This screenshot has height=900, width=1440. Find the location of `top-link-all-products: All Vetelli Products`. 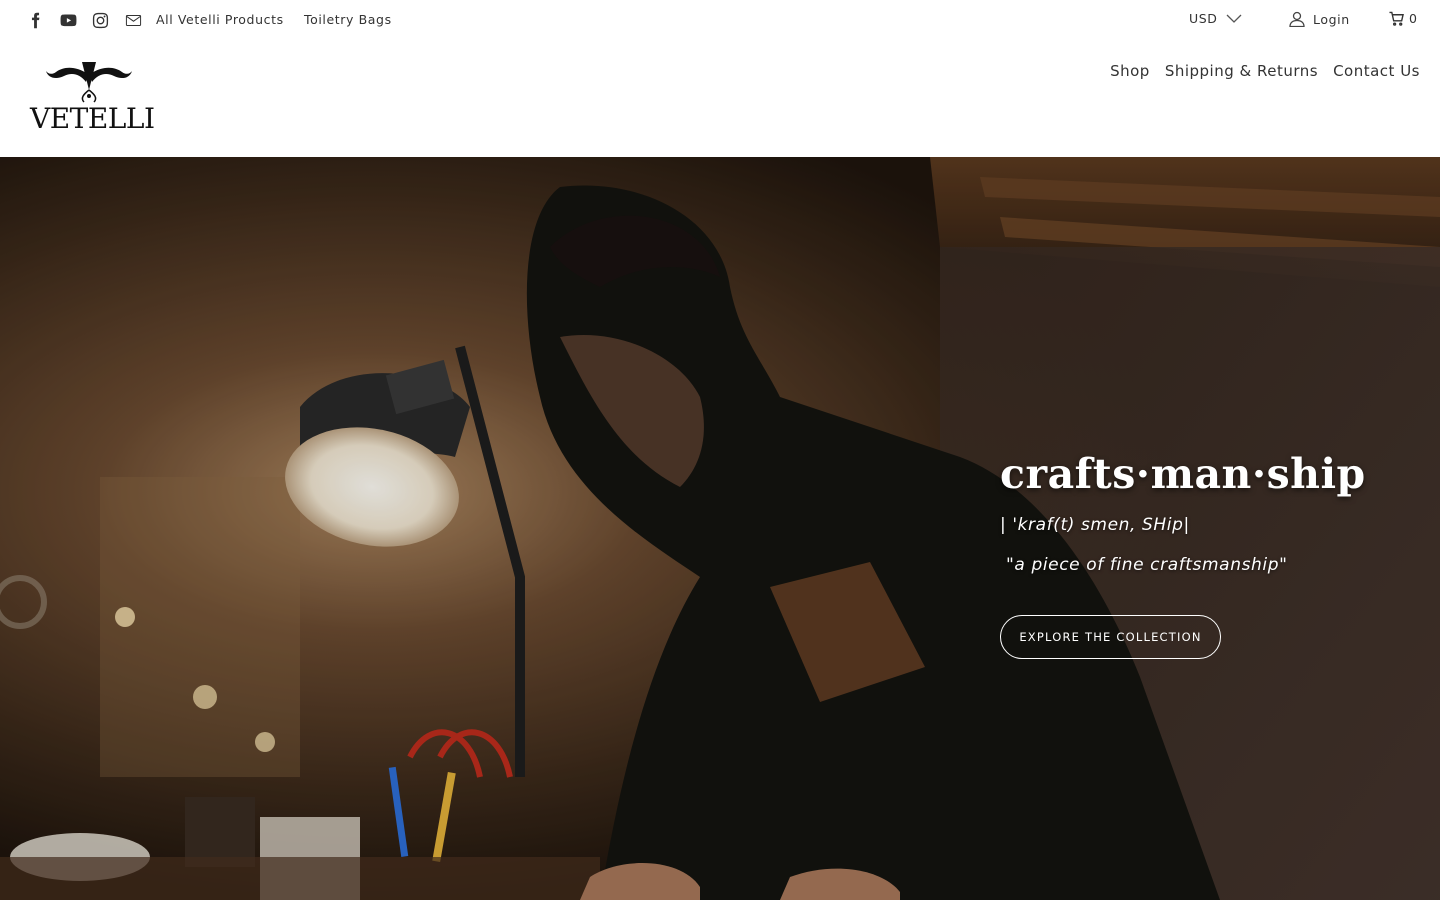

top-link-all-products: All Vetelli Products is located at coordinates (220, 19).